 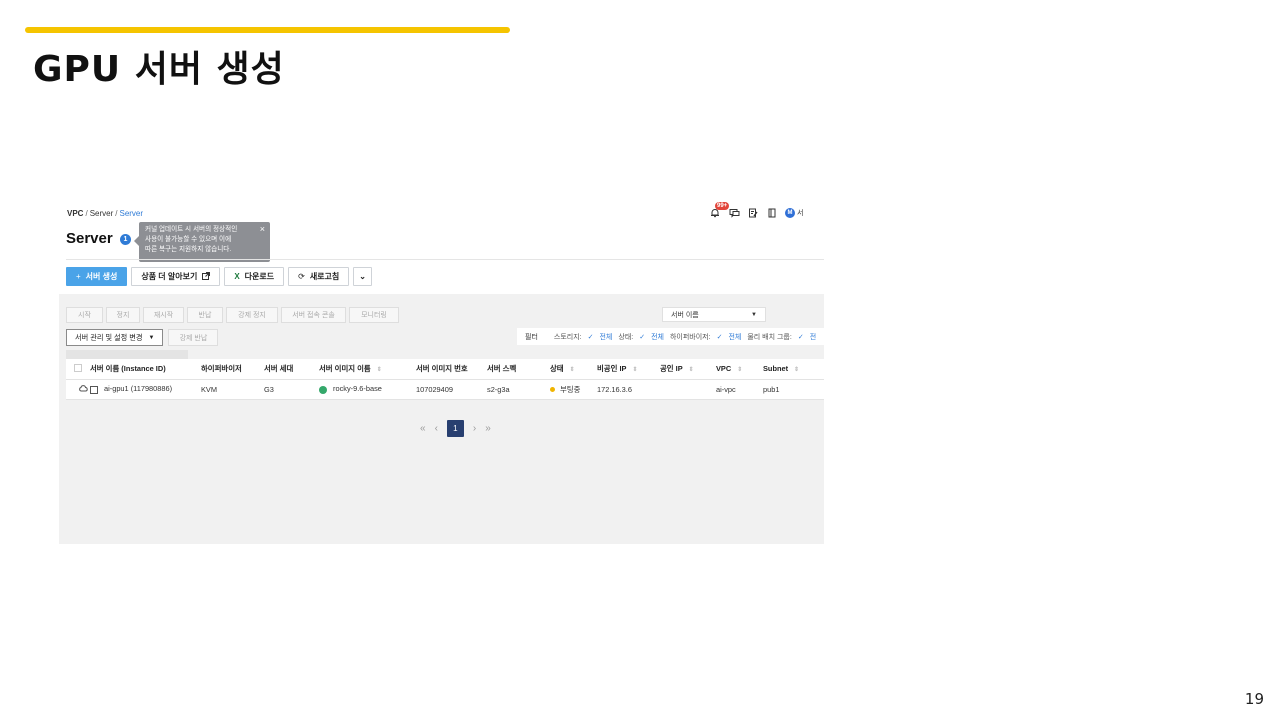 I want to click on cell-spec: s2-g3a, so click(x=518, y=389).